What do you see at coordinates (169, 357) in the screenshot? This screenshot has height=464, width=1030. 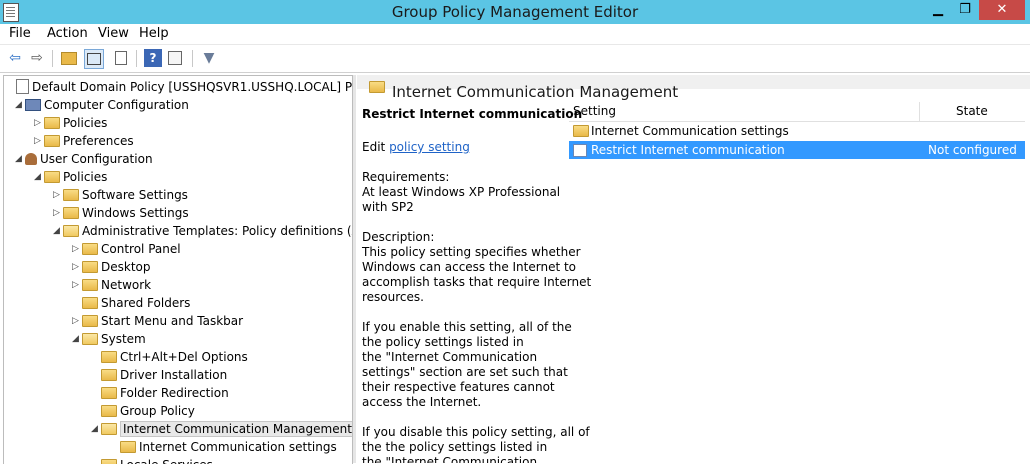 I see `tree-item: Ctrl+Alt+Del Options` at bounding box center [169, 357].